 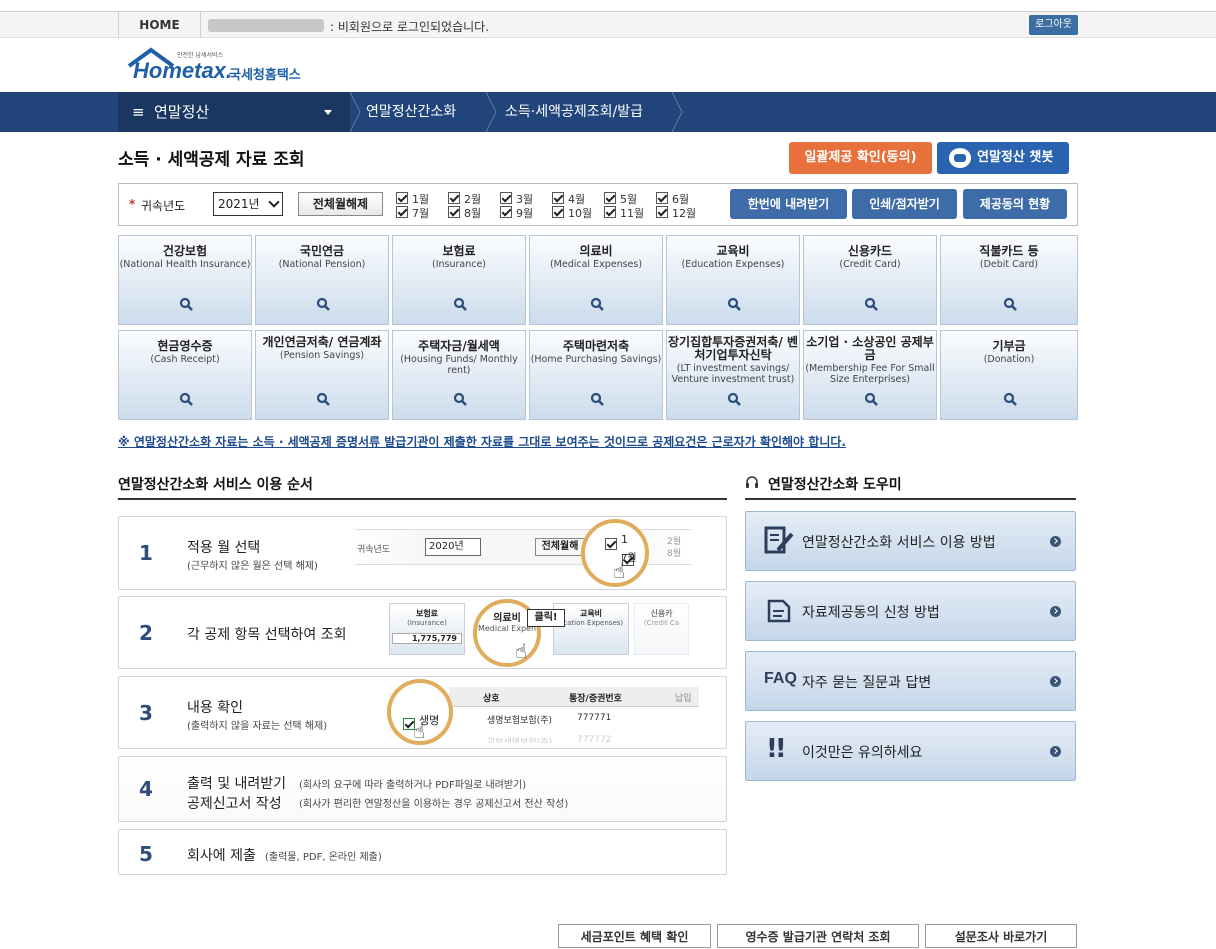 What do you see at coordinates (323, 857) in the screenshot?
I see `step-subtitle: (출력물, PDF, 온라인 제출)` at bounding box center [323, 857].